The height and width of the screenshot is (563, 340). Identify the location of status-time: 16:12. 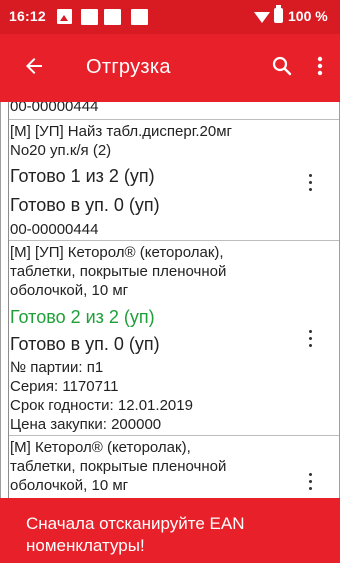
(27, 16).